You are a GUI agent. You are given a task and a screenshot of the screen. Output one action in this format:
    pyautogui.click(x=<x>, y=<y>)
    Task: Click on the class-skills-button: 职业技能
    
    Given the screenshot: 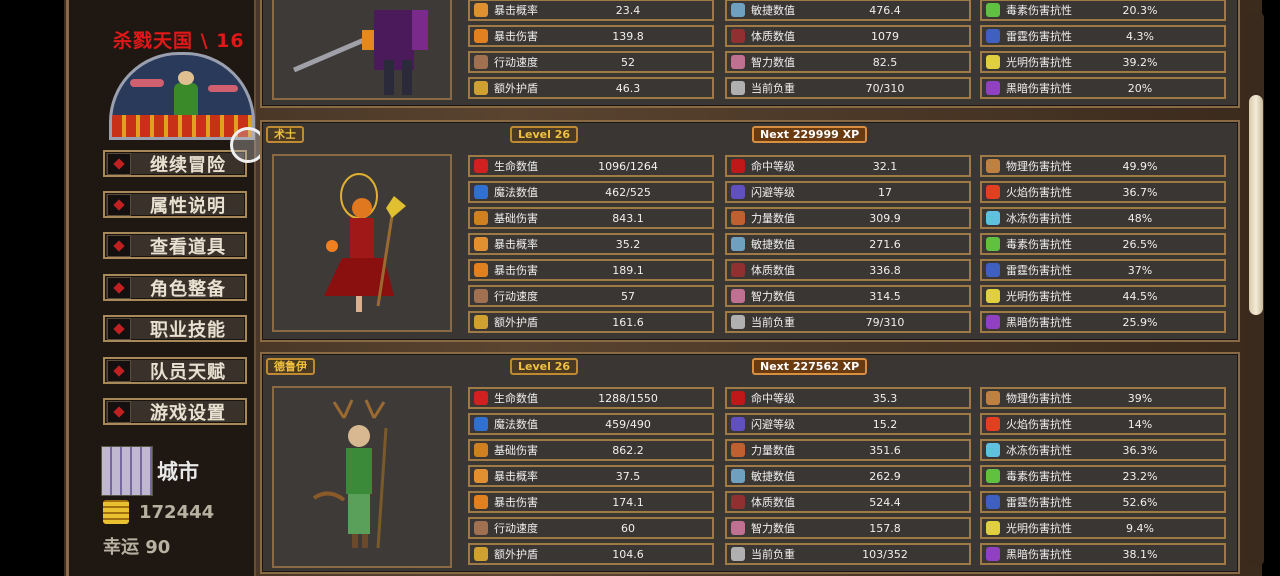 What is the action you would take?
    pyautogui.click(x=175, y=328)
    